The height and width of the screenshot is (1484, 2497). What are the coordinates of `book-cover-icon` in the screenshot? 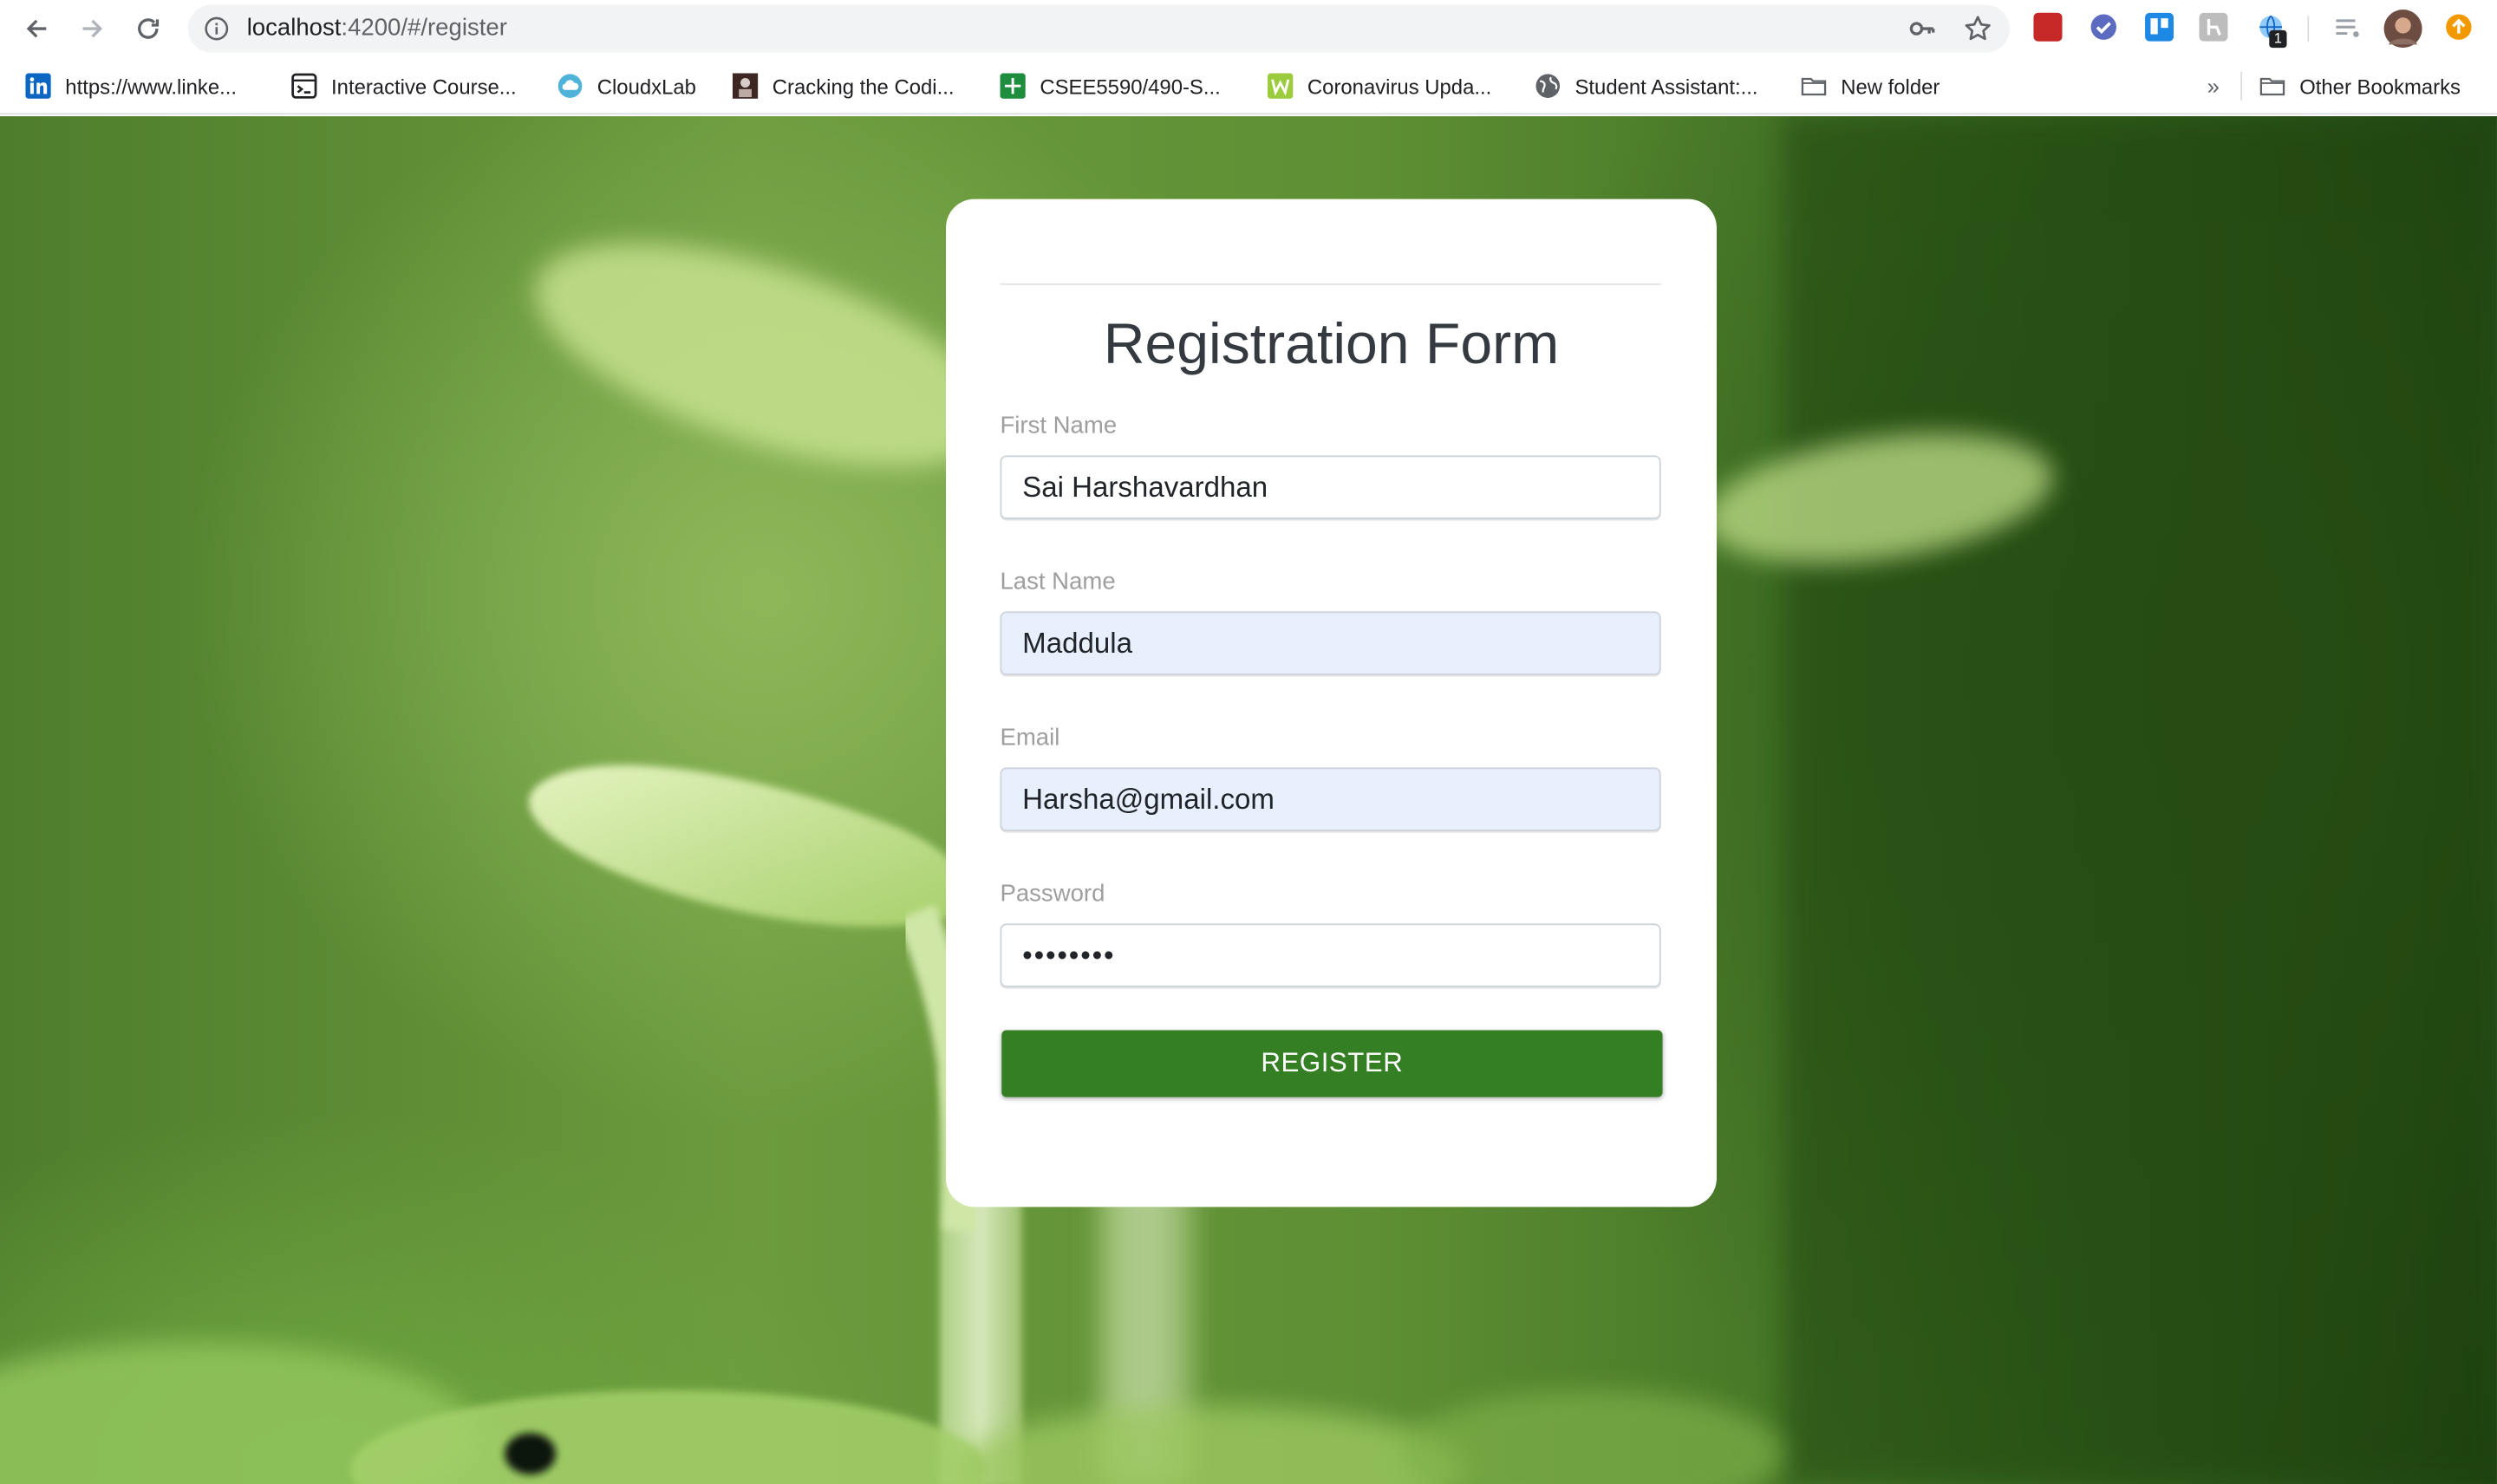 It's located at (745, 86).